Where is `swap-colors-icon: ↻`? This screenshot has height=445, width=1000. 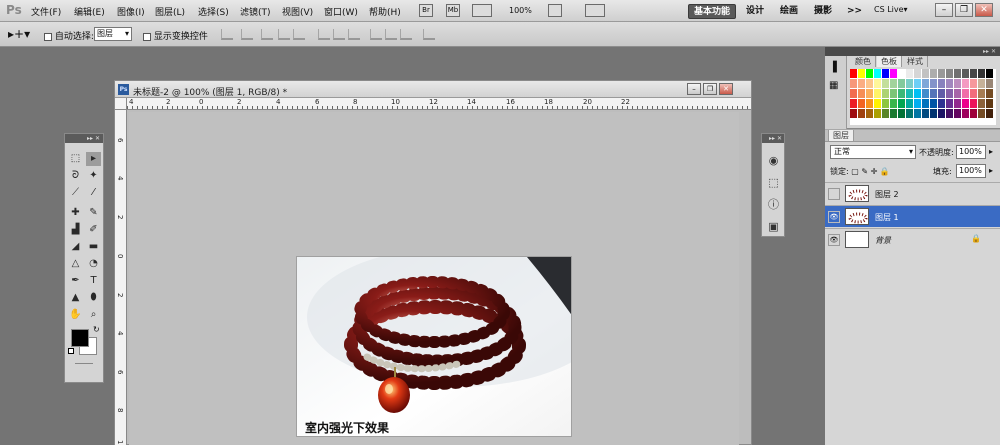
swap-colors-icon: ↻ is located at coordinates (96, 329).